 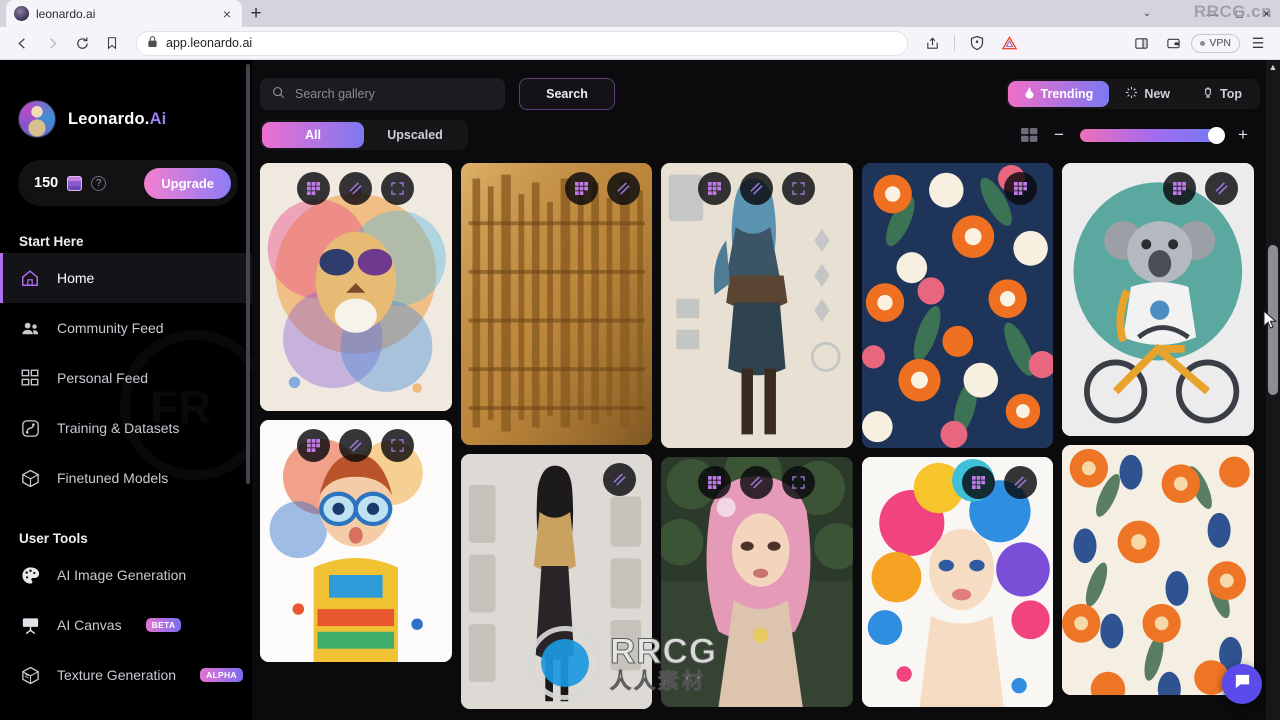 What do you see at coordinates (82, 43) in the screenshot?
I see `reload-icon` at bounding box center [82, 43].